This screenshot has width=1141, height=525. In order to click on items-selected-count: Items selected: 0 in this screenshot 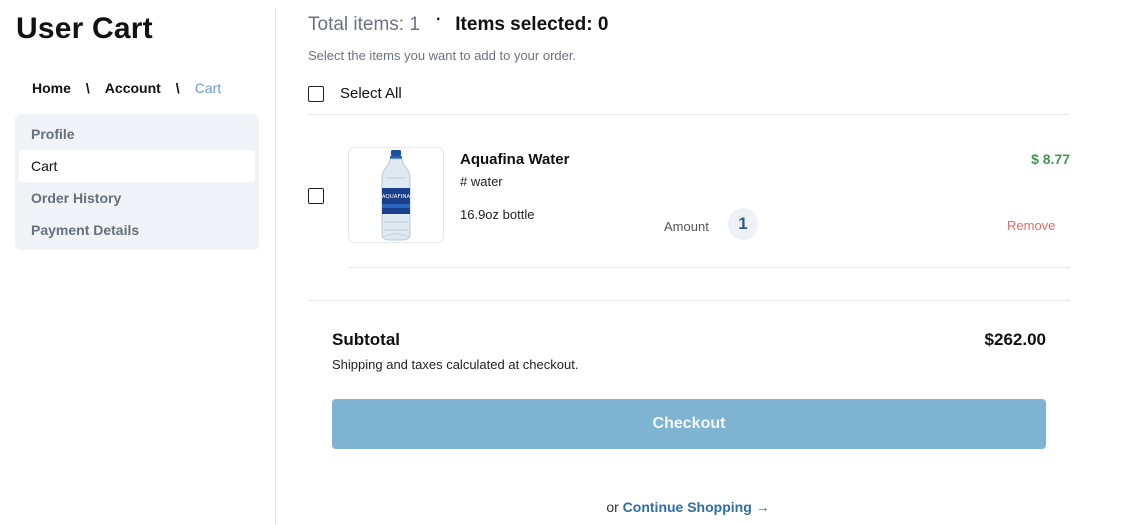, I will do `click(532, 24)`.